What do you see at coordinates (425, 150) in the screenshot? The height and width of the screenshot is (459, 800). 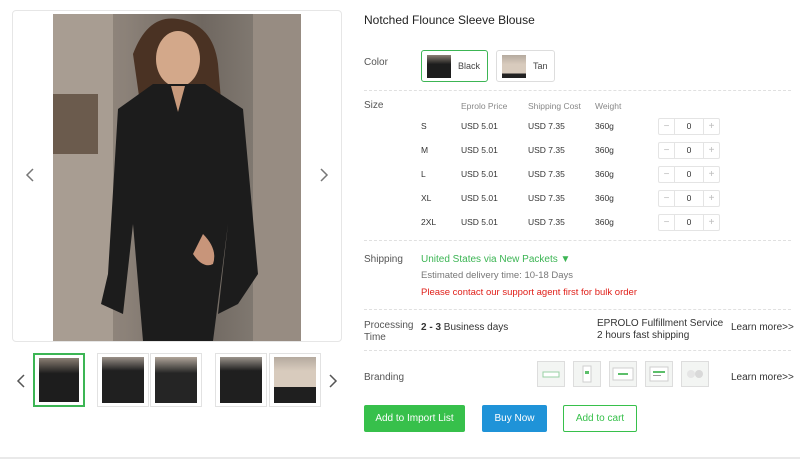 I see `size-value: M` at bounding box center [425, 150].